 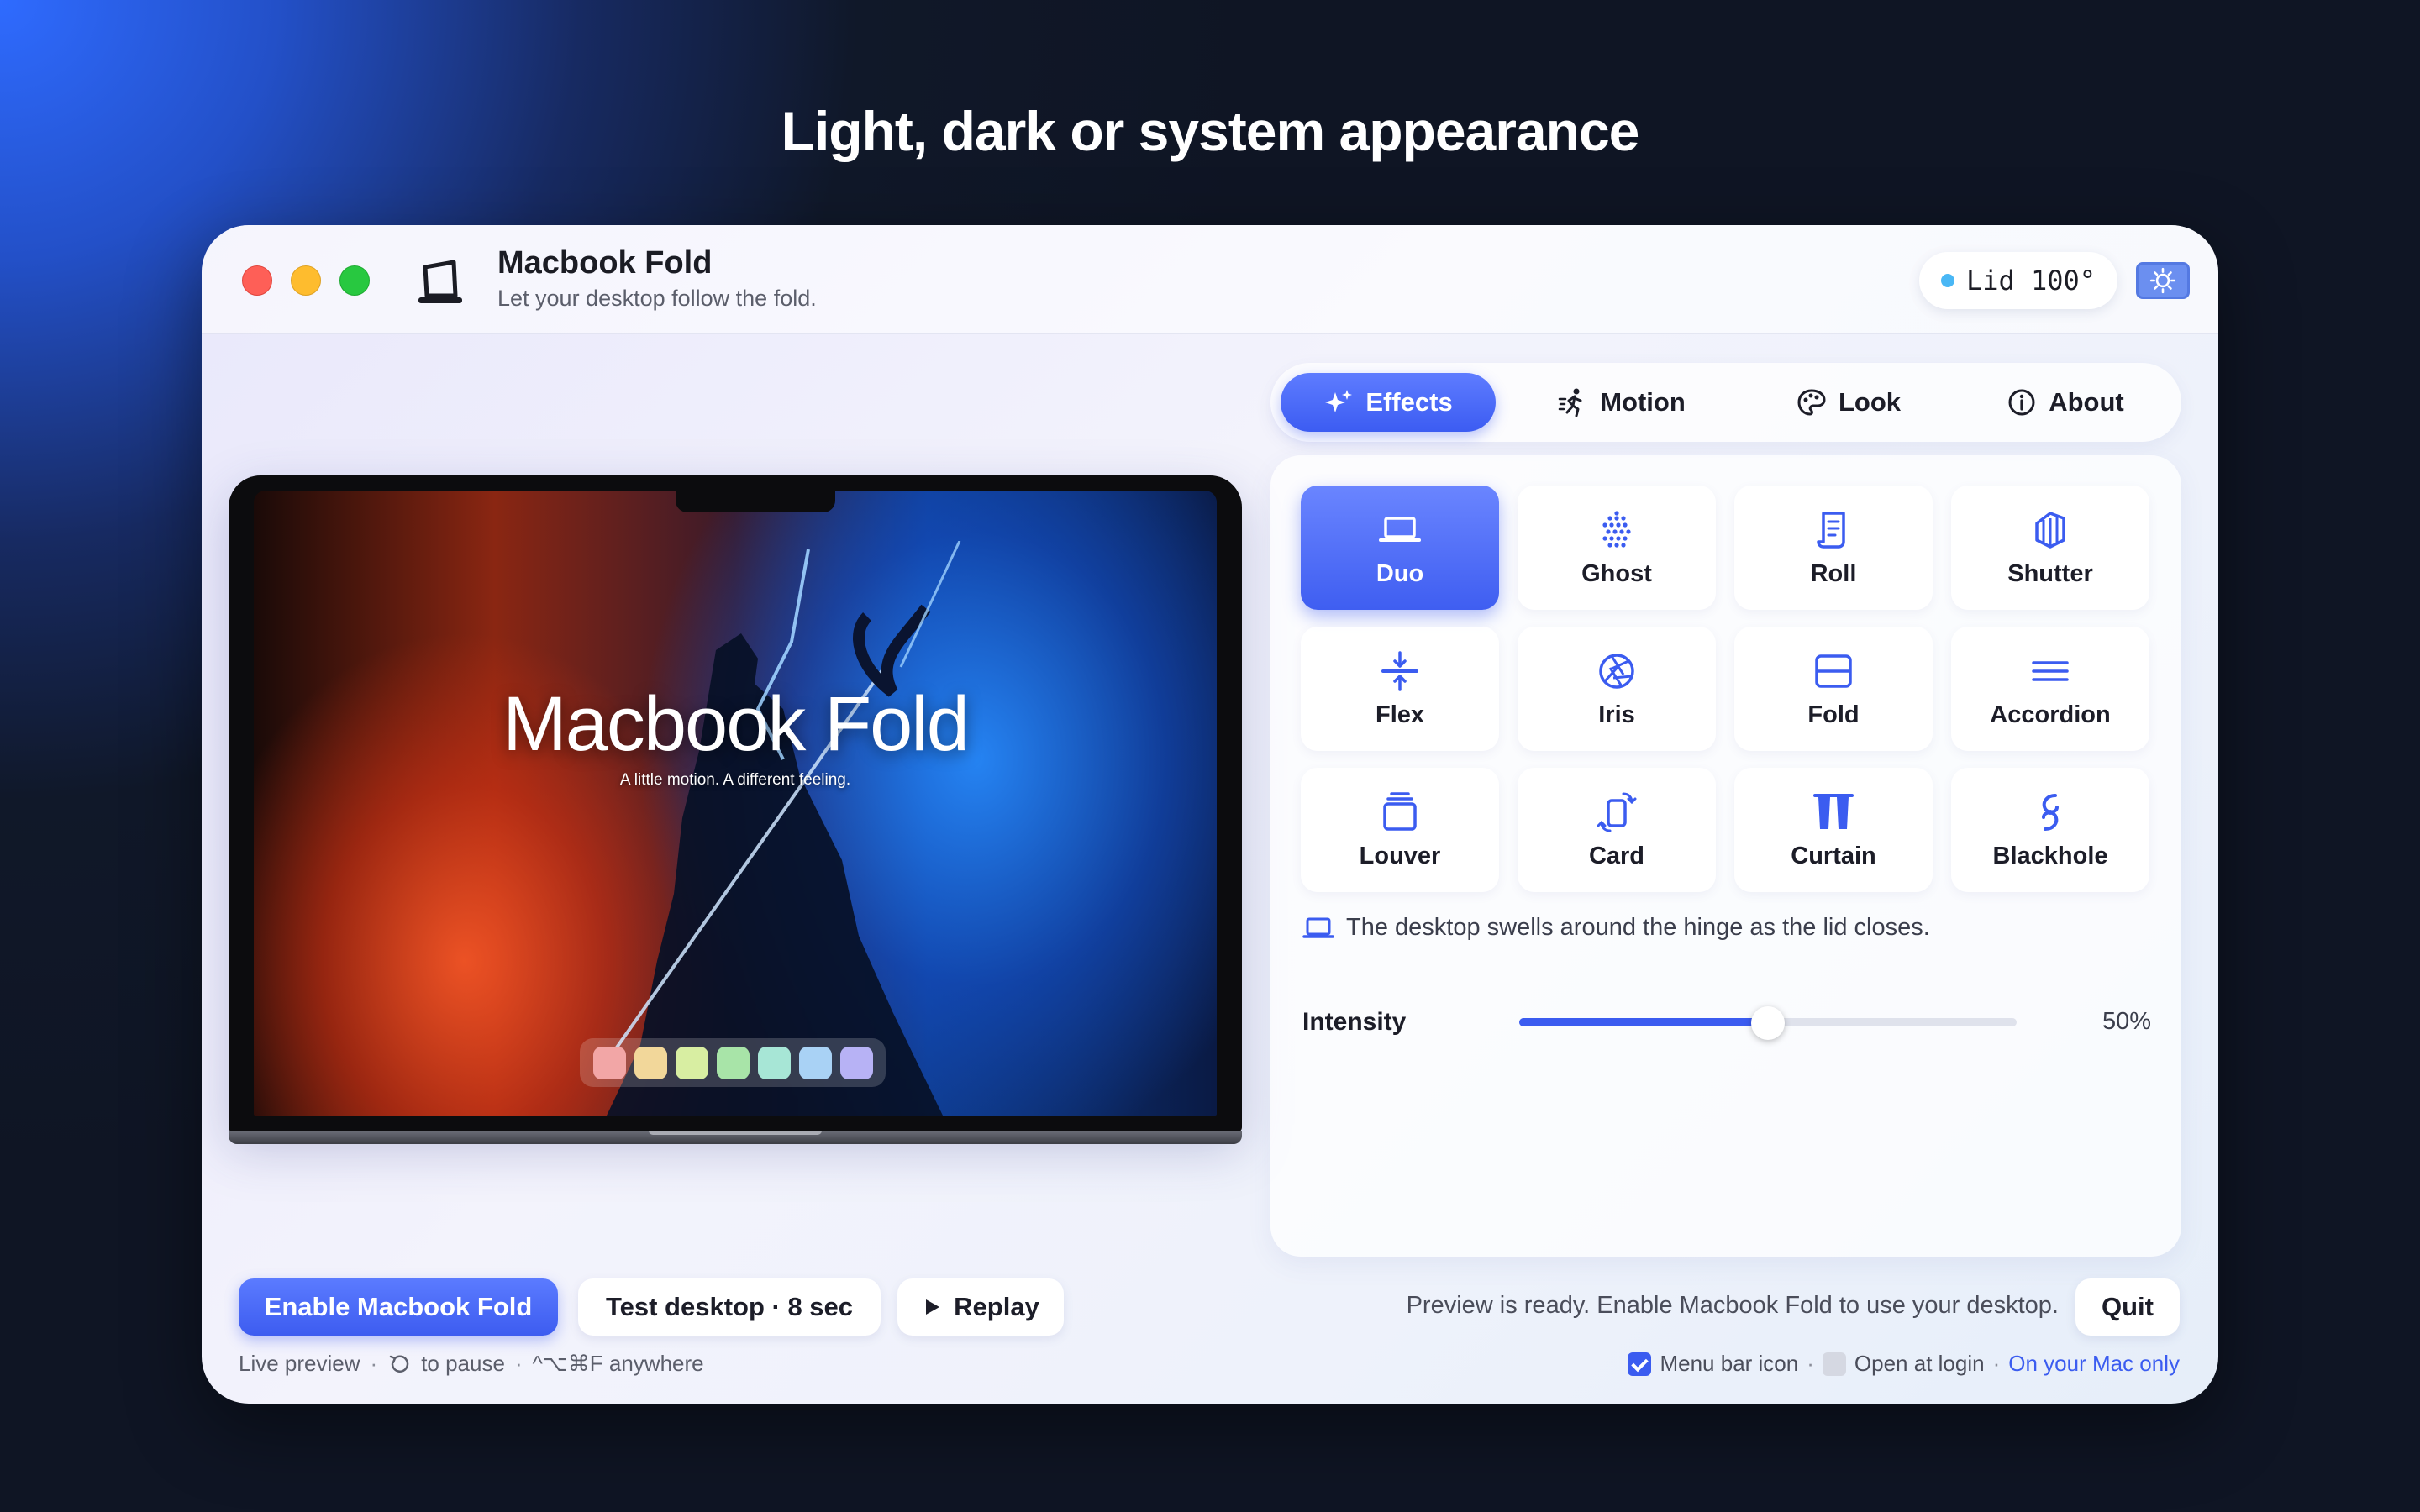 I want to click on warrior-silhouette-artwork, so click(x=783, y=828).